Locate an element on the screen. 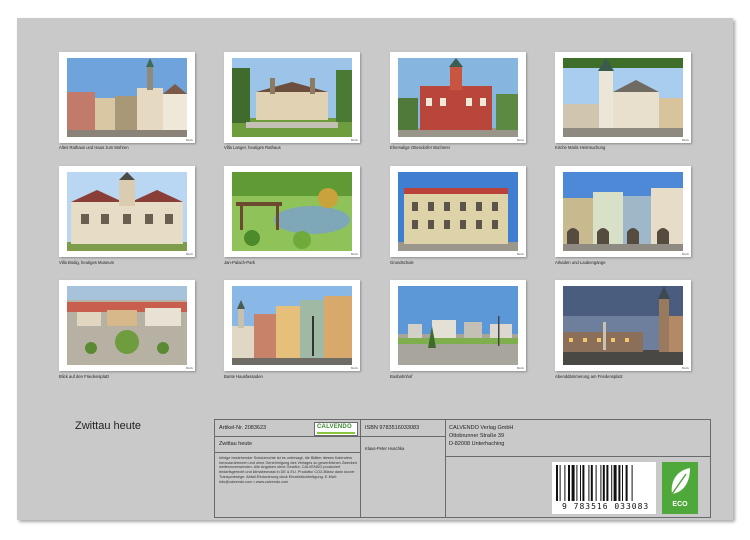  publisher-city: D-82008 Unterhaching is located at coordinates (477, 444).